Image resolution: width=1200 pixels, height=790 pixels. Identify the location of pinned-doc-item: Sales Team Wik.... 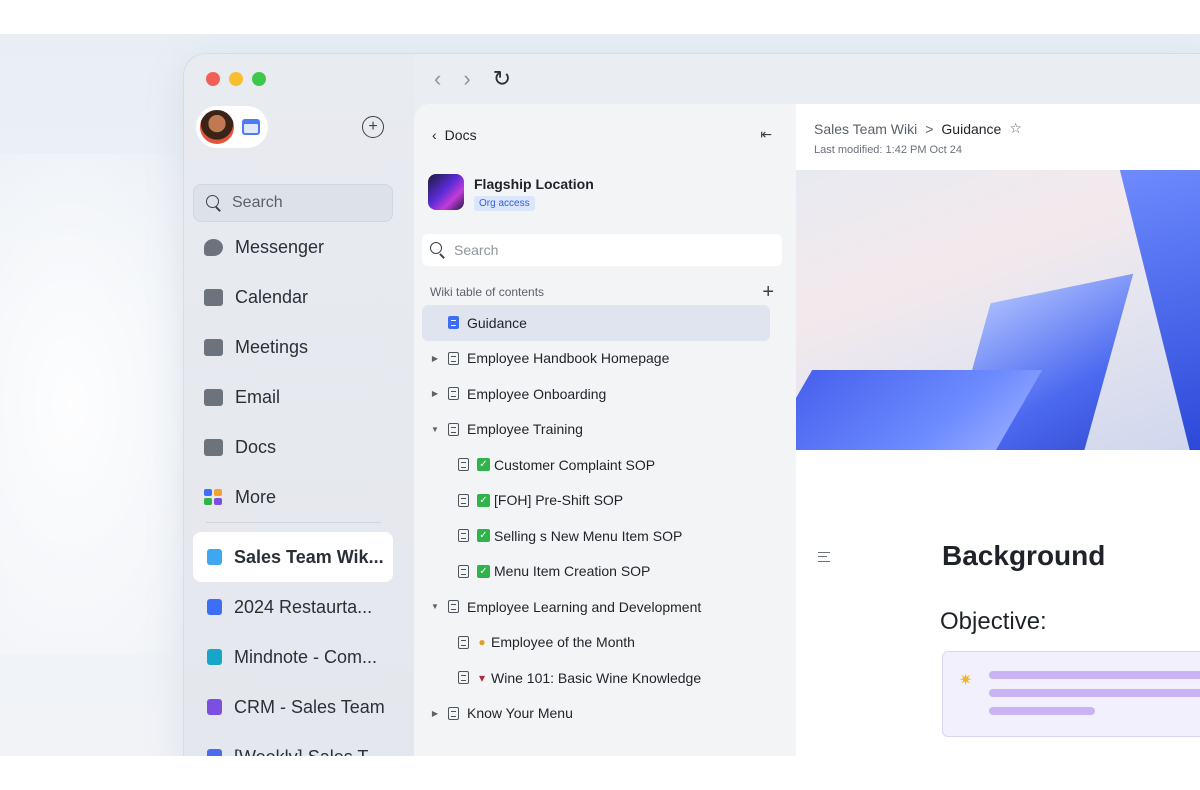
(293, 557).